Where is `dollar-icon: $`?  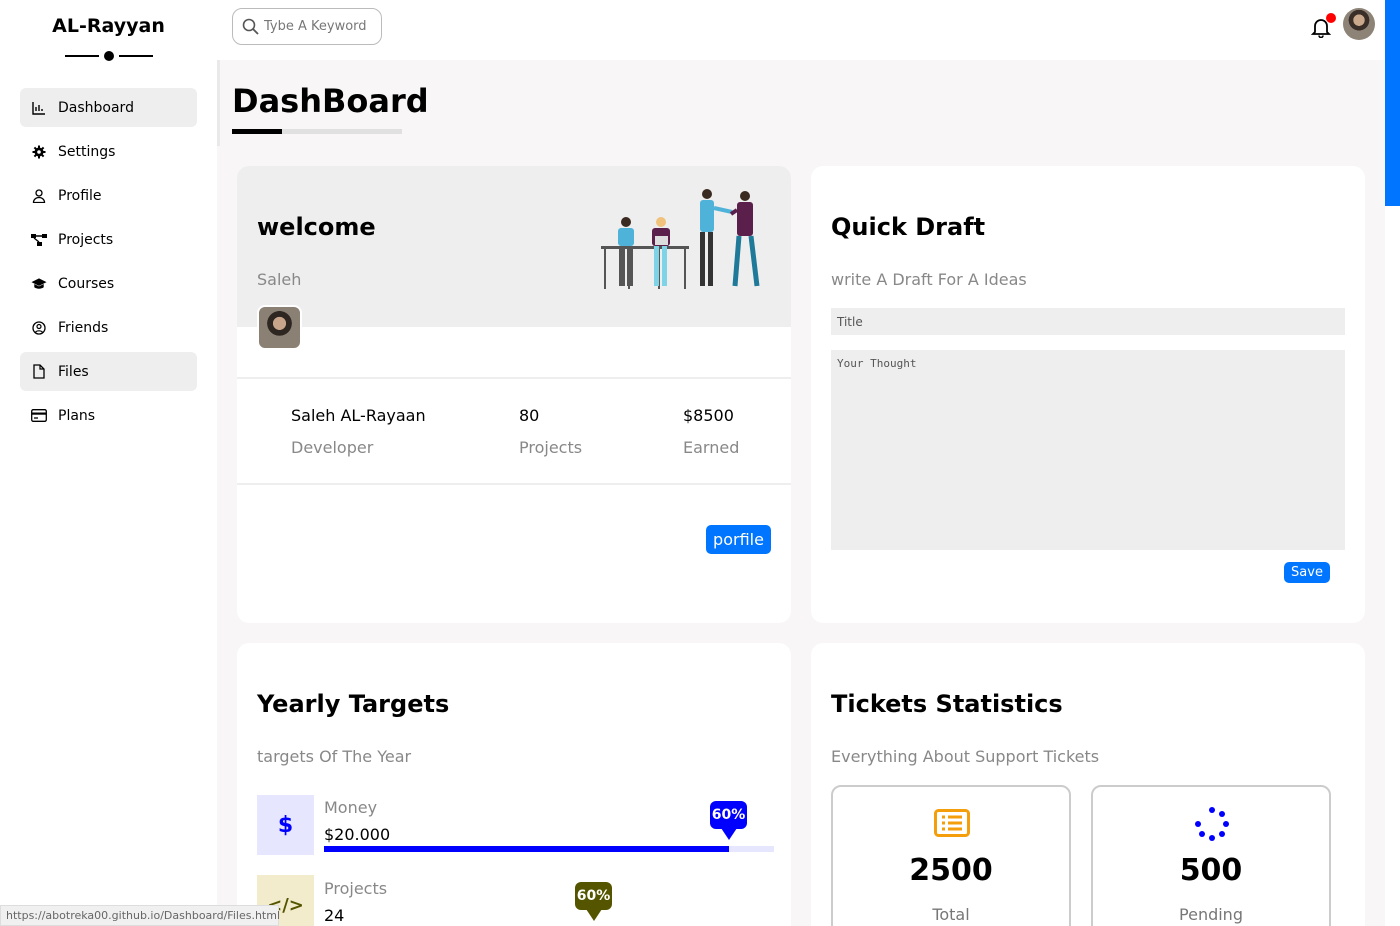
dollar-icon: $ is located at coordinates (285, 825).